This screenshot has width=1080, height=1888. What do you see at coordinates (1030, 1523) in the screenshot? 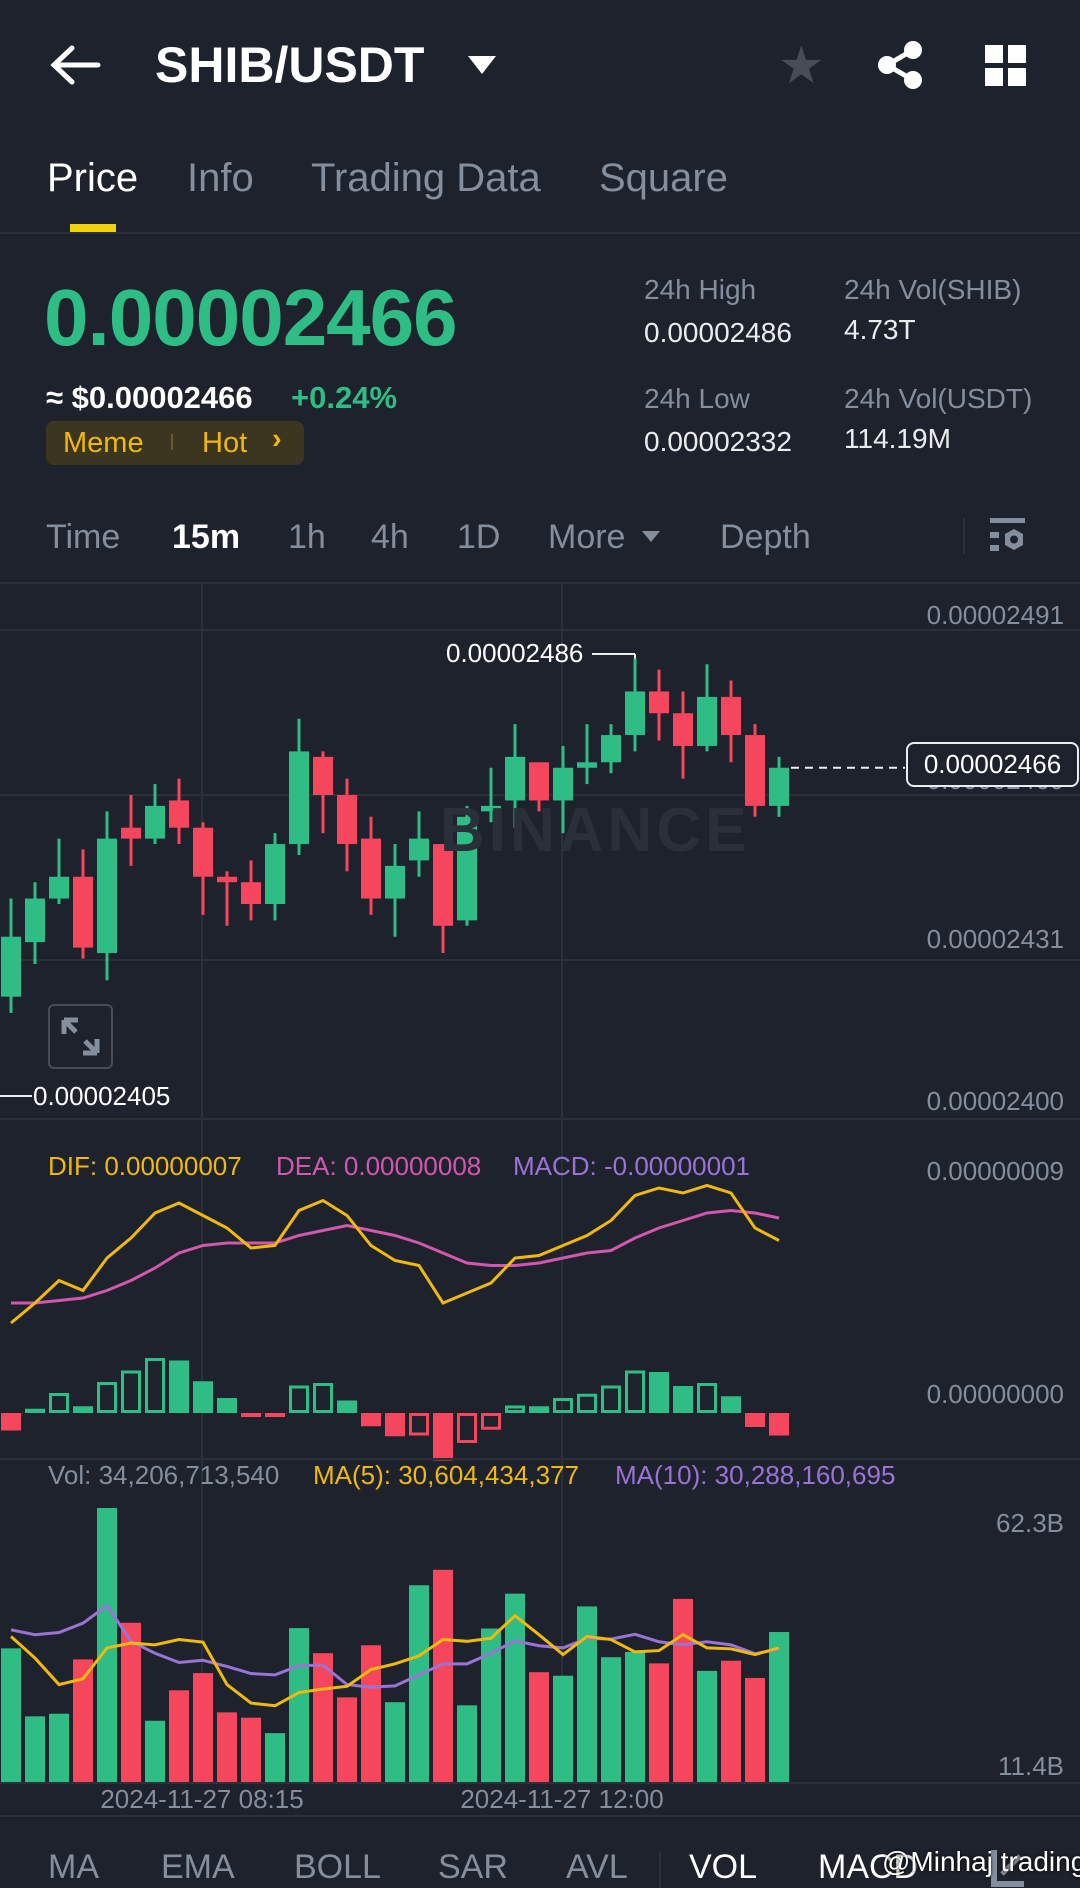
I see `vol-axis-label: 62.3B` at bounding box center [1030, 1523].